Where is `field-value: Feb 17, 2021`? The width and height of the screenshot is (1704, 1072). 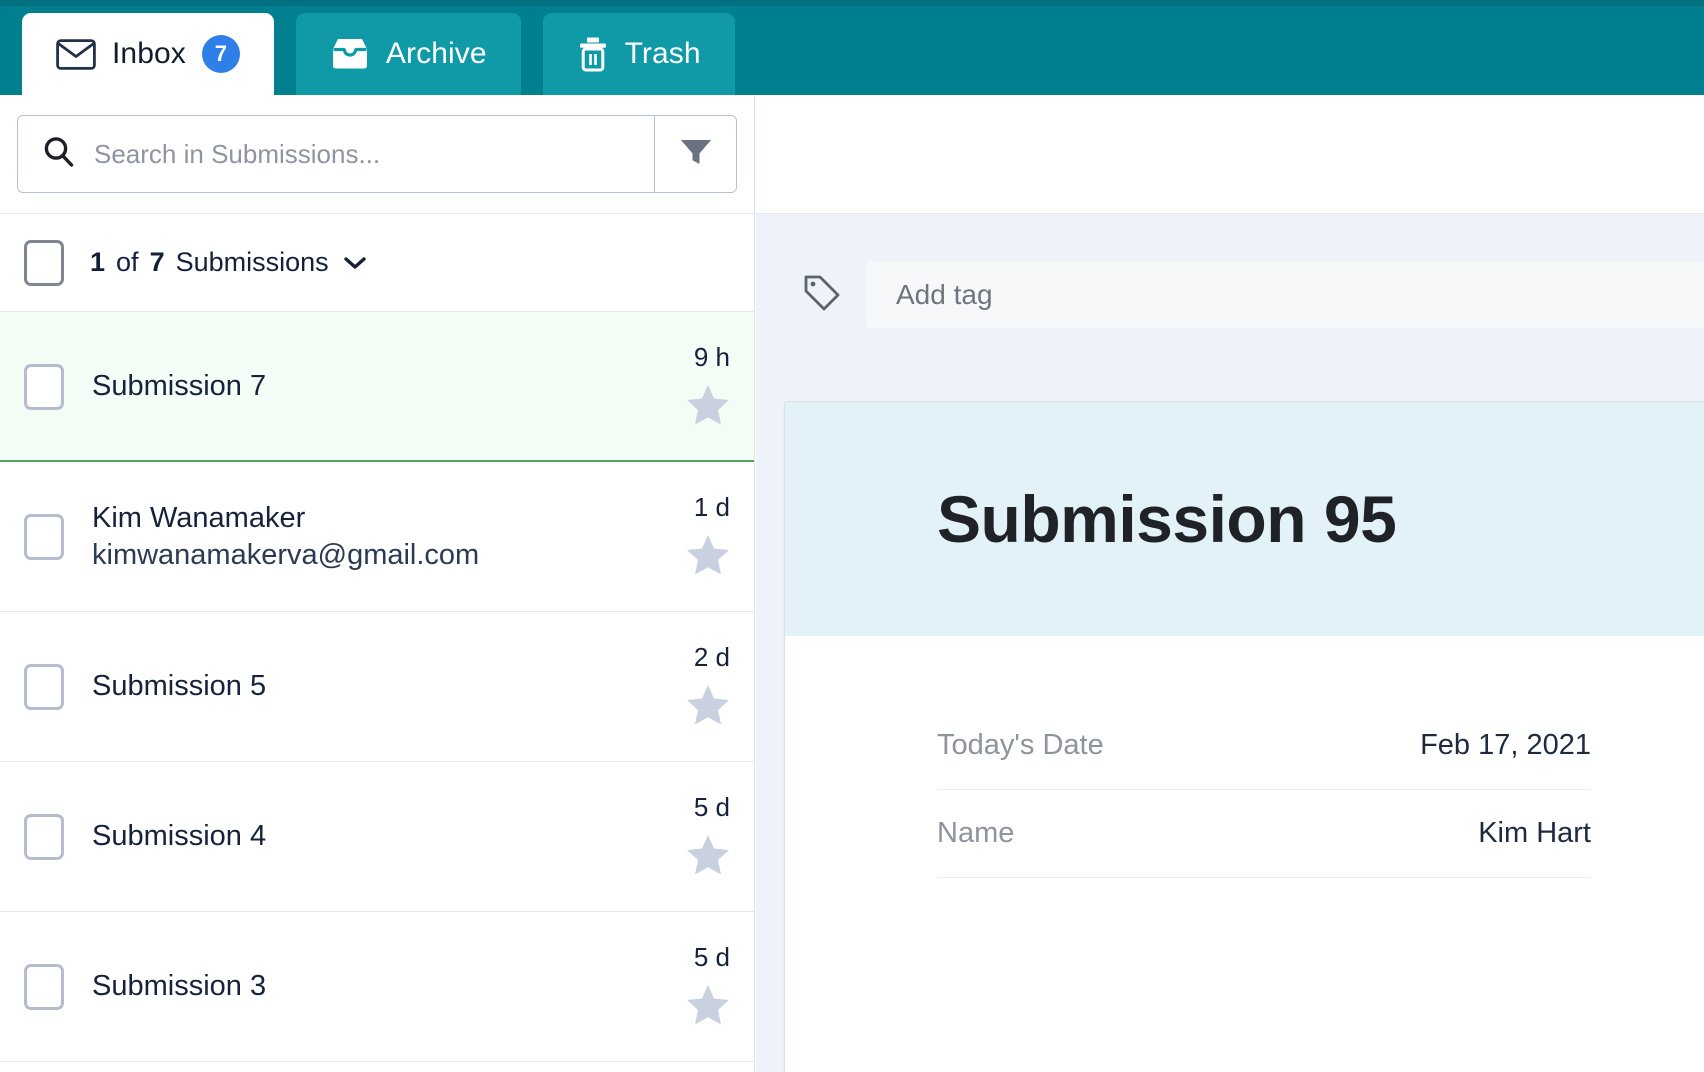 field-value: Feb 17, 2021 is located at coordinates (1505, 745).